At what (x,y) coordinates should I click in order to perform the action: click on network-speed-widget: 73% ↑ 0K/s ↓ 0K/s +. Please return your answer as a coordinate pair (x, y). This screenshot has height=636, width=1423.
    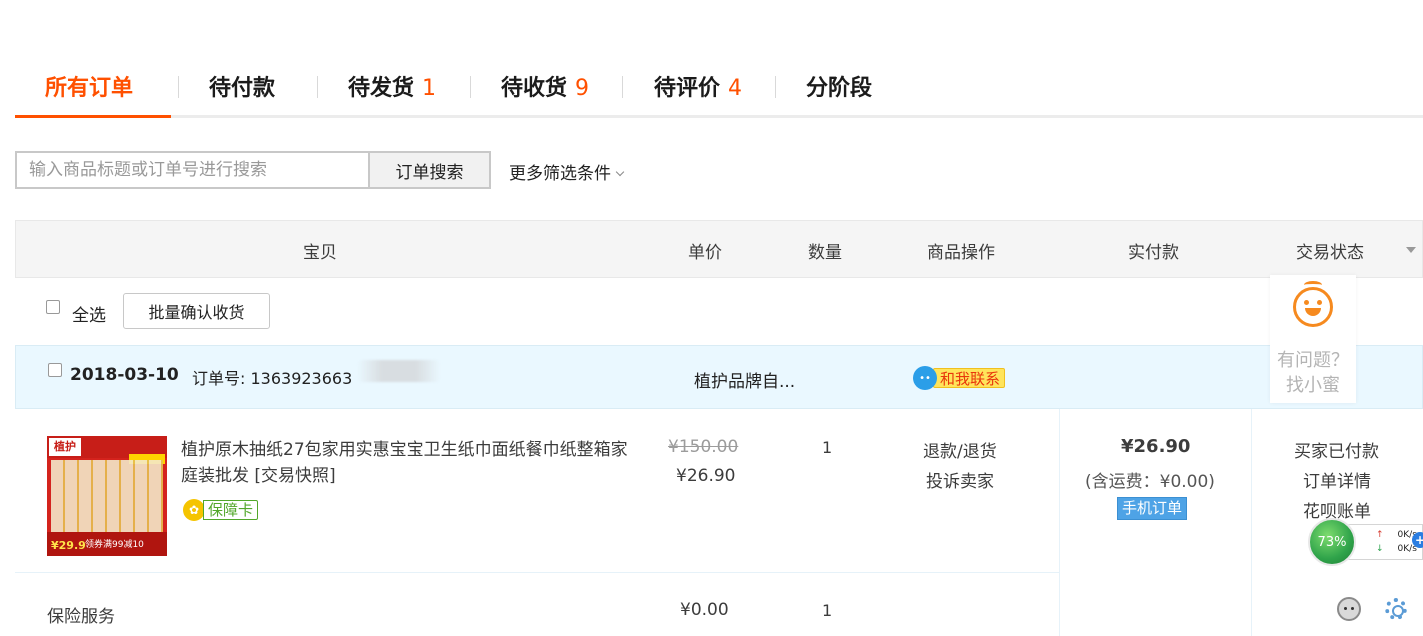
    Looking at the image, I should click on (1364, 542).